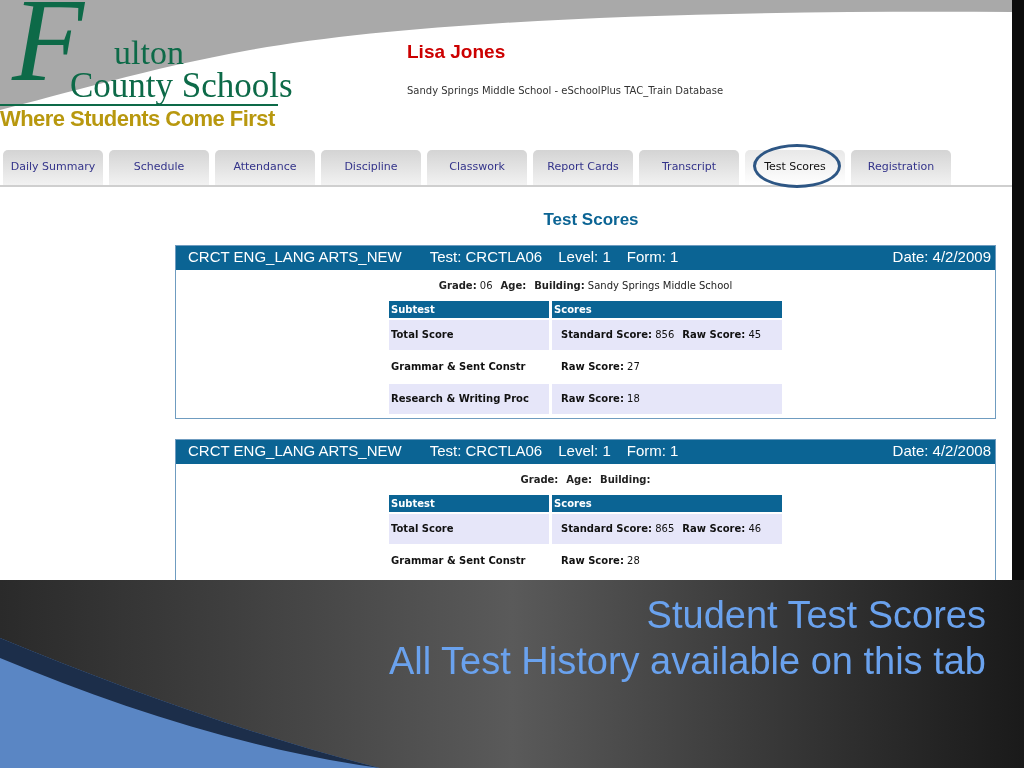 The image size is (1024, 768). Describe the element at coordinates (53, 167) in the screenshot. I see `tab: Daily Summary` at that location.